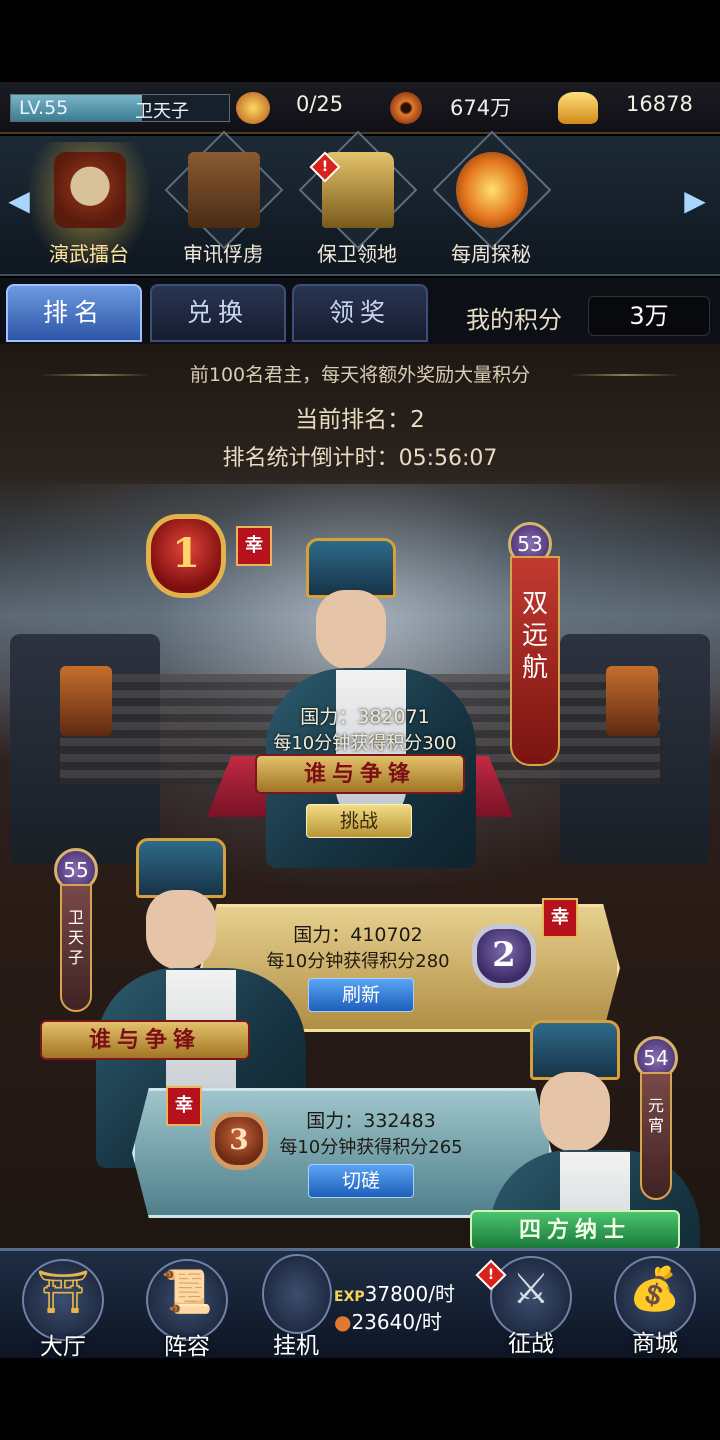 The image size is (720, 1440). I want to click on nav-idle-label: 挂机, so click(296, 1346).